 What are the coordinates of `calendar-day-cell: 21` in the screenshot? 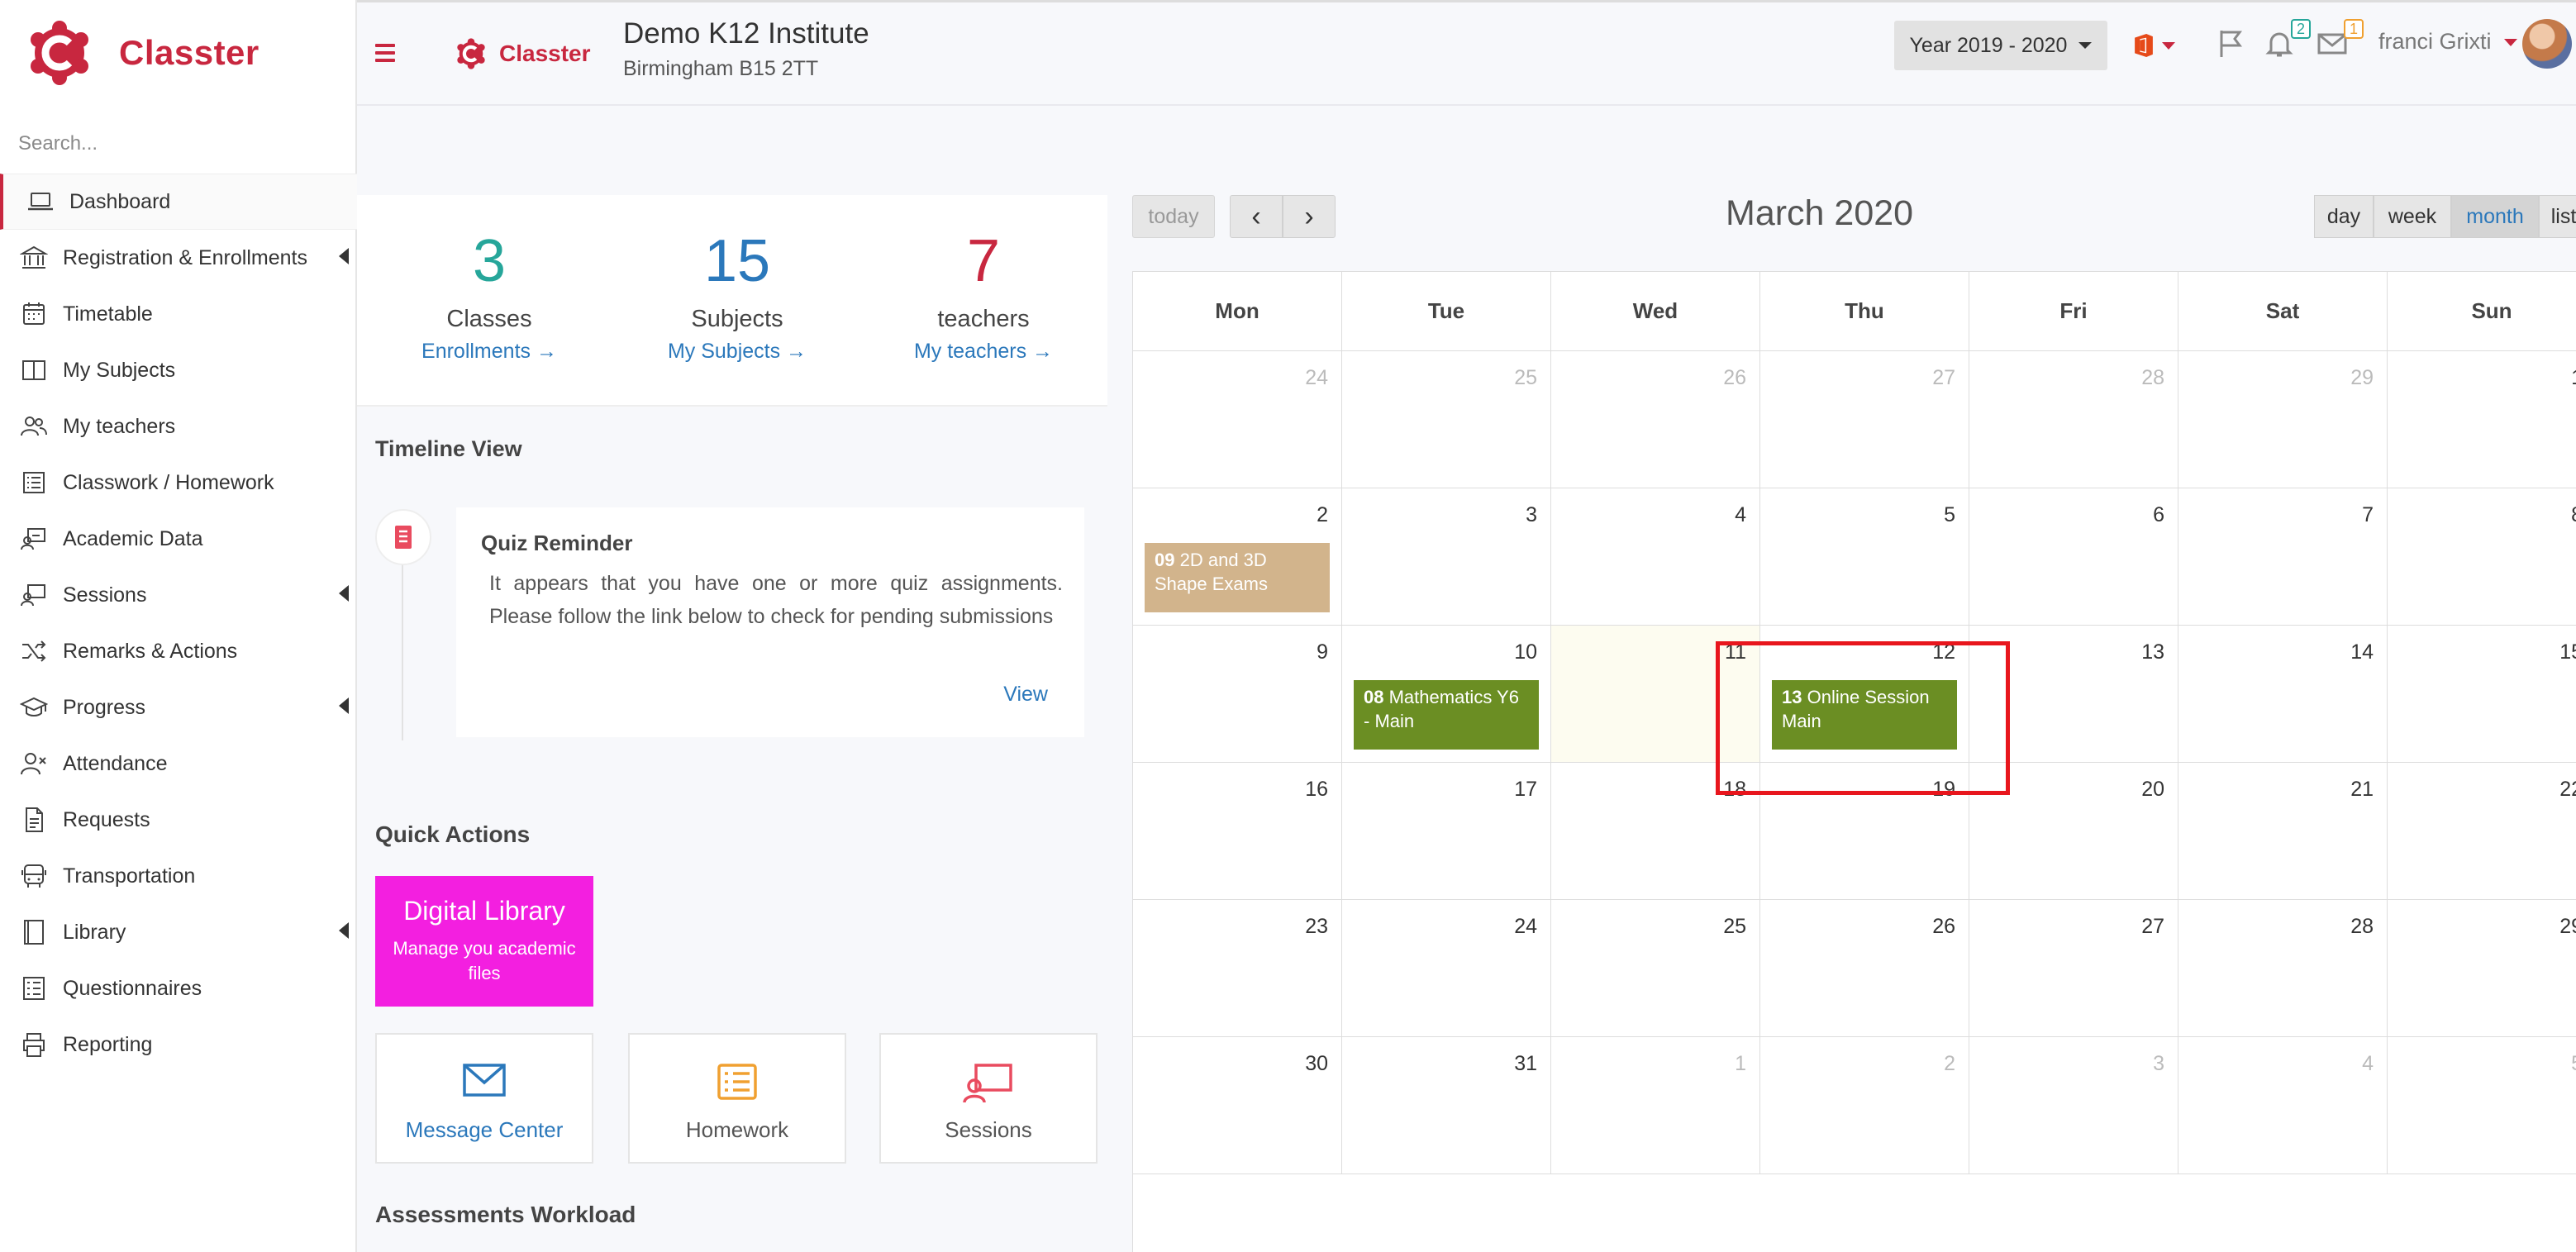 It's located at (2283, 831).